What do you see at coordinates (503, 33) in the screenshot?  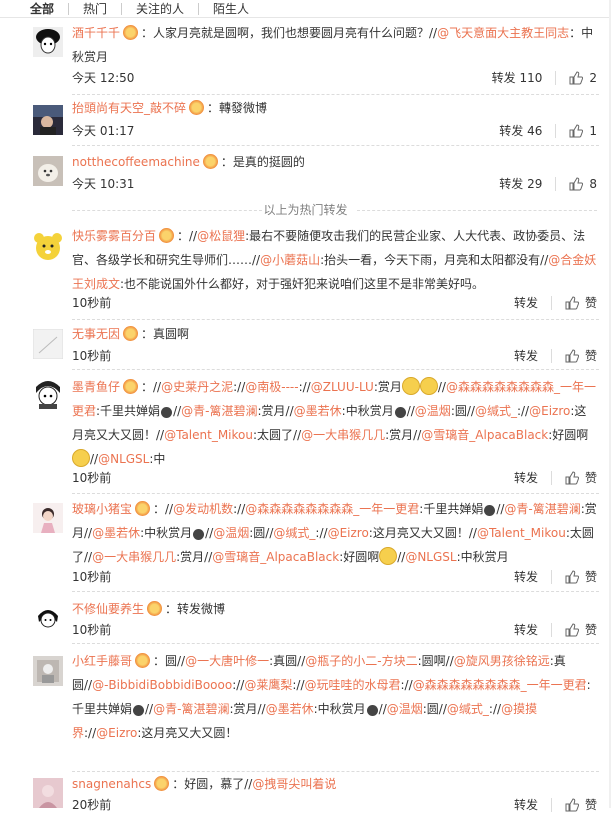 I see `mention-link: @飞天意面大主教王同志` at bounding box center [503, 33].